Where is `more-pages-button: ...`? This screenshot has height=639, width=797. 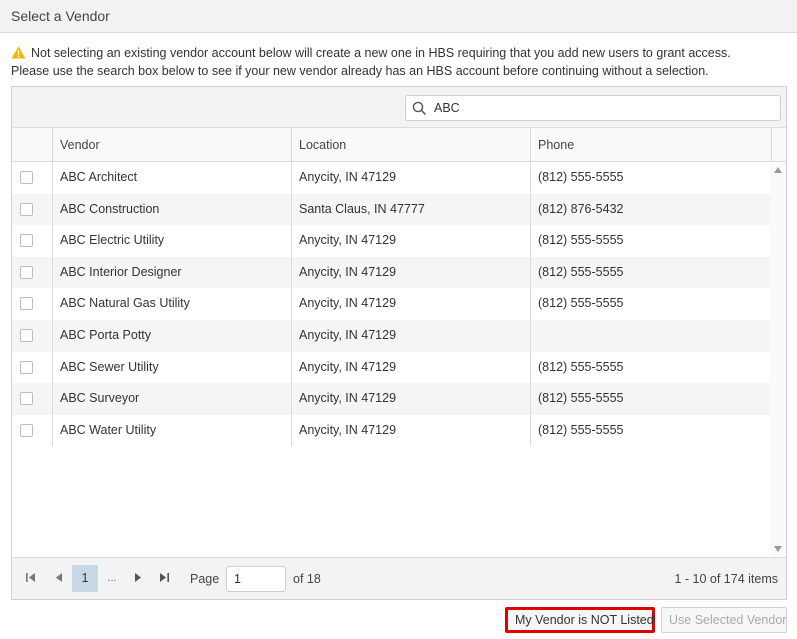 more-pages-button: ... is located at coordinates (112, 578).